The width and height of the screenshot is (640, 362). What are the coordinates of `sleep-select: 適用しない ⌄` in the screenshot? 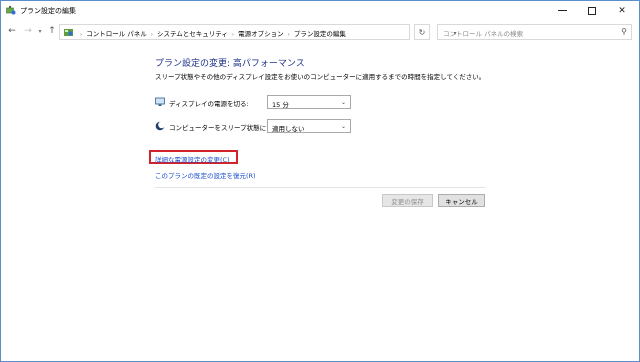 It's located at (309, 126).